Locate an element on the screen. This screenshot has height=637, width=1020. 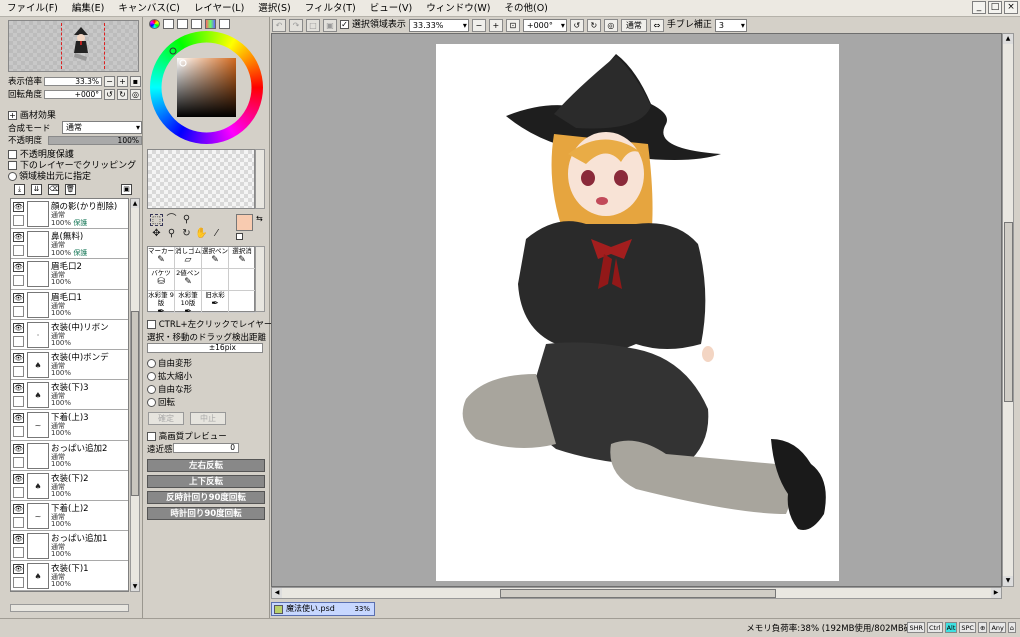
rotate-ccw-icon: ↺ is located at coordinates (110, 94).